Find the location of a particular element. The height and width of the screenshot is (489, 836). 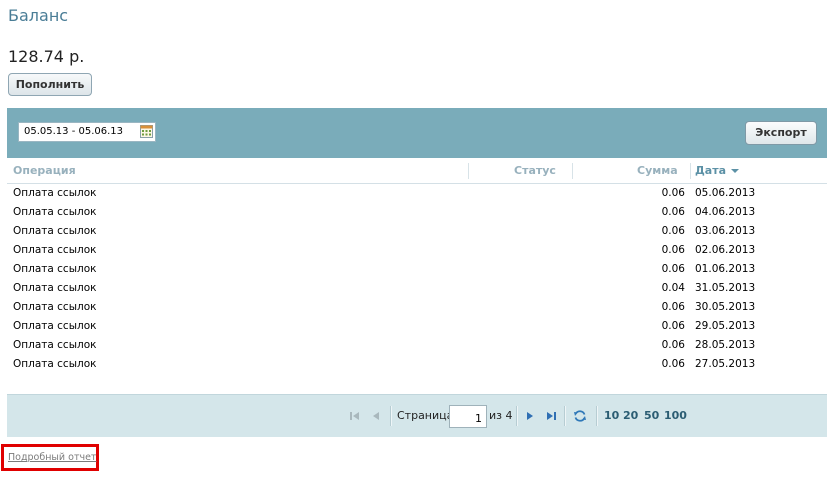

table-header: Операция Статус Сумма Дата is located at coordinates (417, 171).